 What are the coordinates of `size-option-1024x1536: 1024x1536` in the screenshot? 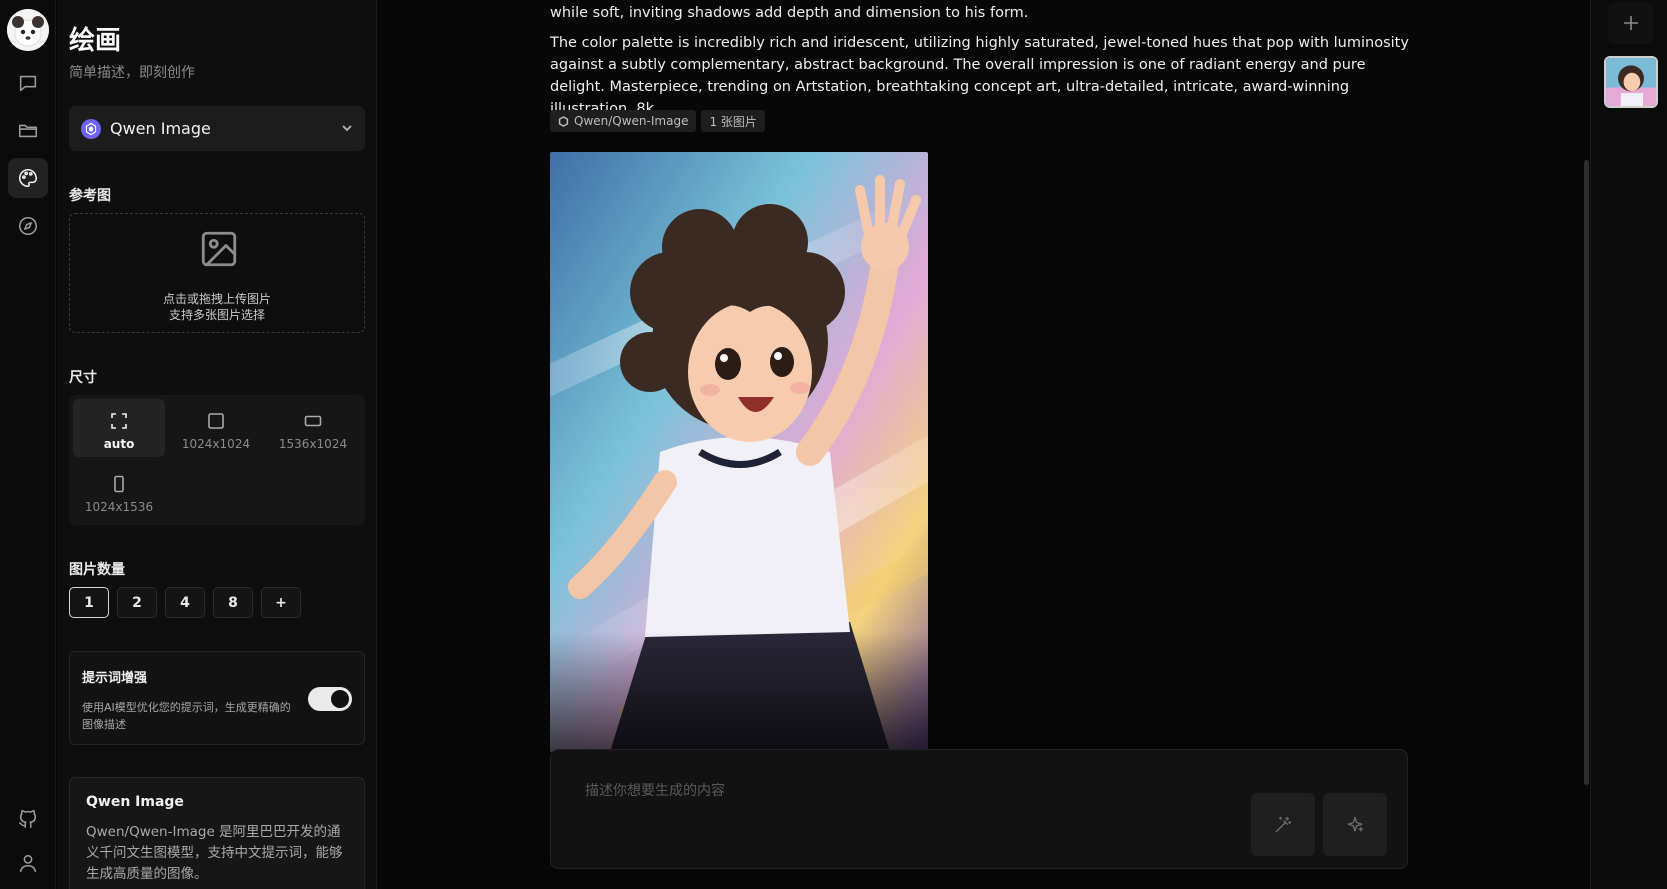 It's located at (119, 491).